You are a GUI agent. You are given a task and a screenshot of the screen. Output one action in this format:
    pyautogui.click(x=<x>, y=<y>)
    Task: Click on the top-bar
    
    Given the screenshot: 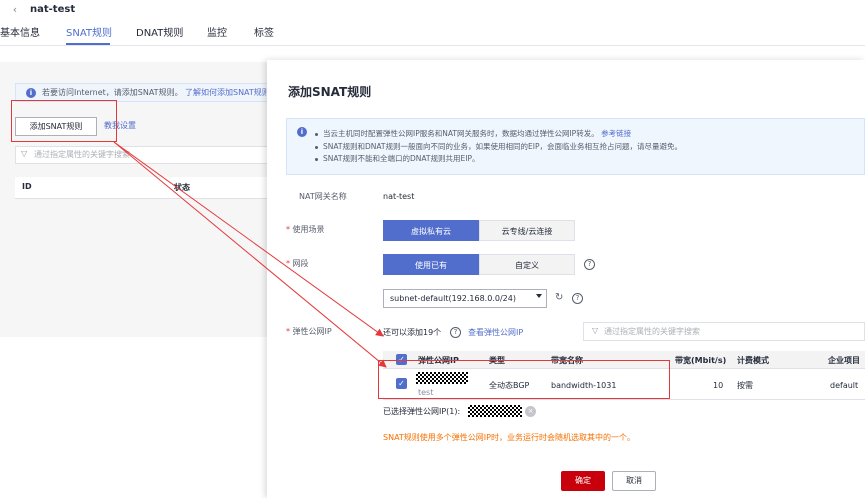 What is the action you would take?
    pyautogui.click(x=432, y=11)
    